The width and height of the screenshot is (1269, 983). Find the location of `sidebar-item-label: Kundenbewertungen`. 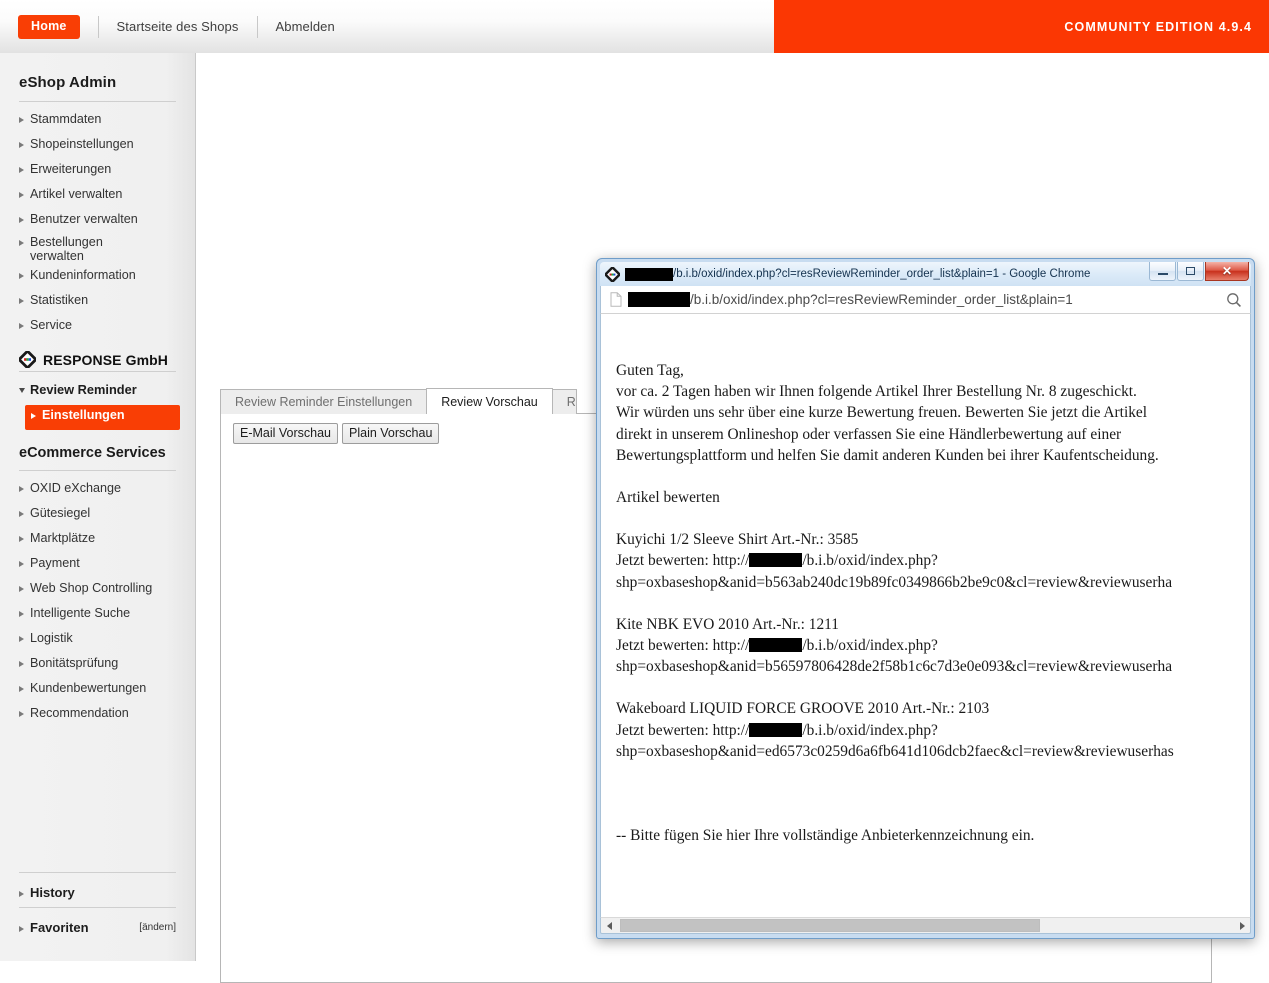

sidebar-item-label: Kundenbewertungen is located at coordinates (103, 688).